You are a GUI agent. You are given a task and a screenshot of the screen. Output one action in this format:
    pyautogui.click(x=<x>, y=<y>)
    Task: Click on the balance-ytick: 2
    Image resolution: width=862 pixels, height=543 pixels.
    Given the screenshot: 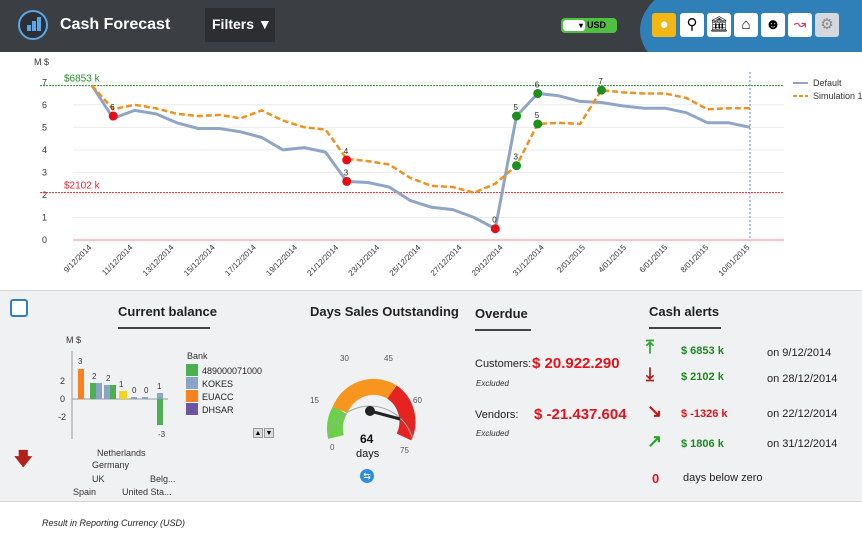 What is the action you would take?
    pyautogui.click(x=62, y=381)
    